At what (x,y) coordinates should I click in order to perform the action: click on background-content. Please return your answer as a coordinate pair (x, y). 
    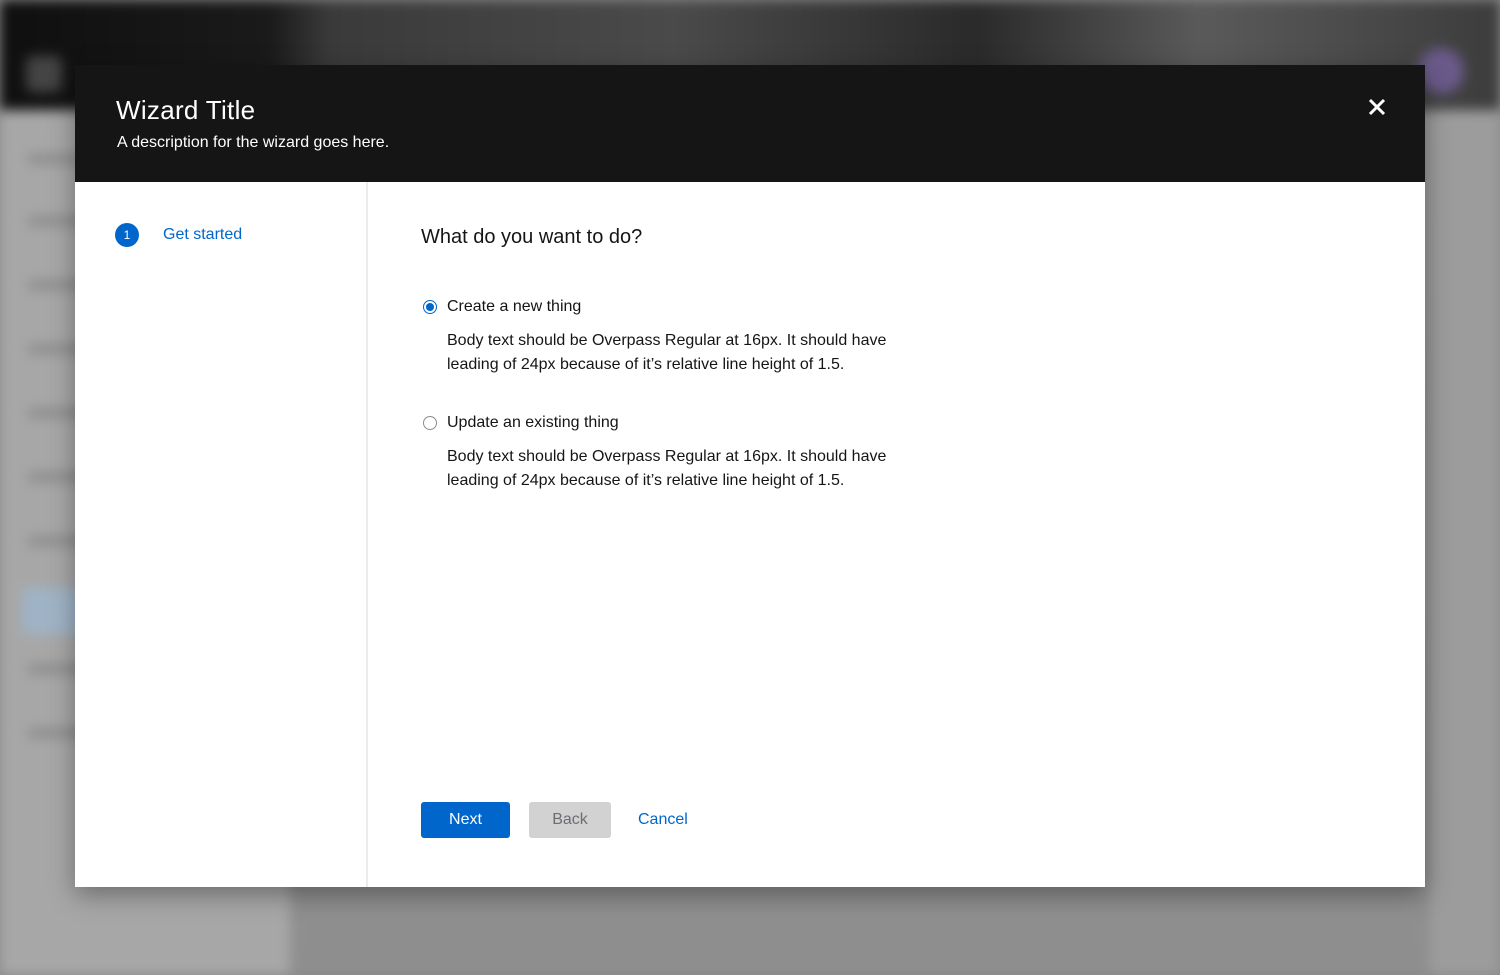
    Looking at the image, I should click on (1465, 542).